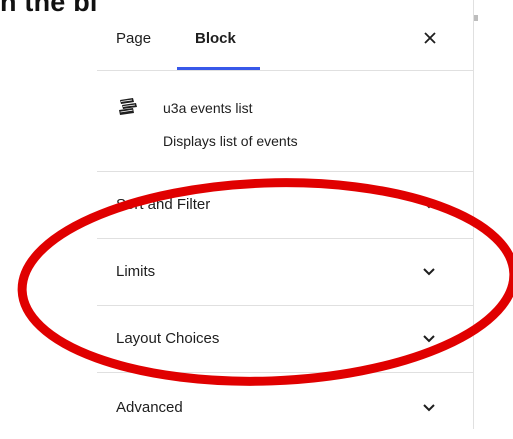 Image resolution: width=513 pixels, height=439 pixels. Describe the element at coordinates (208, 108) in the screenshot. I see `block-title: u3a events list` at that location.